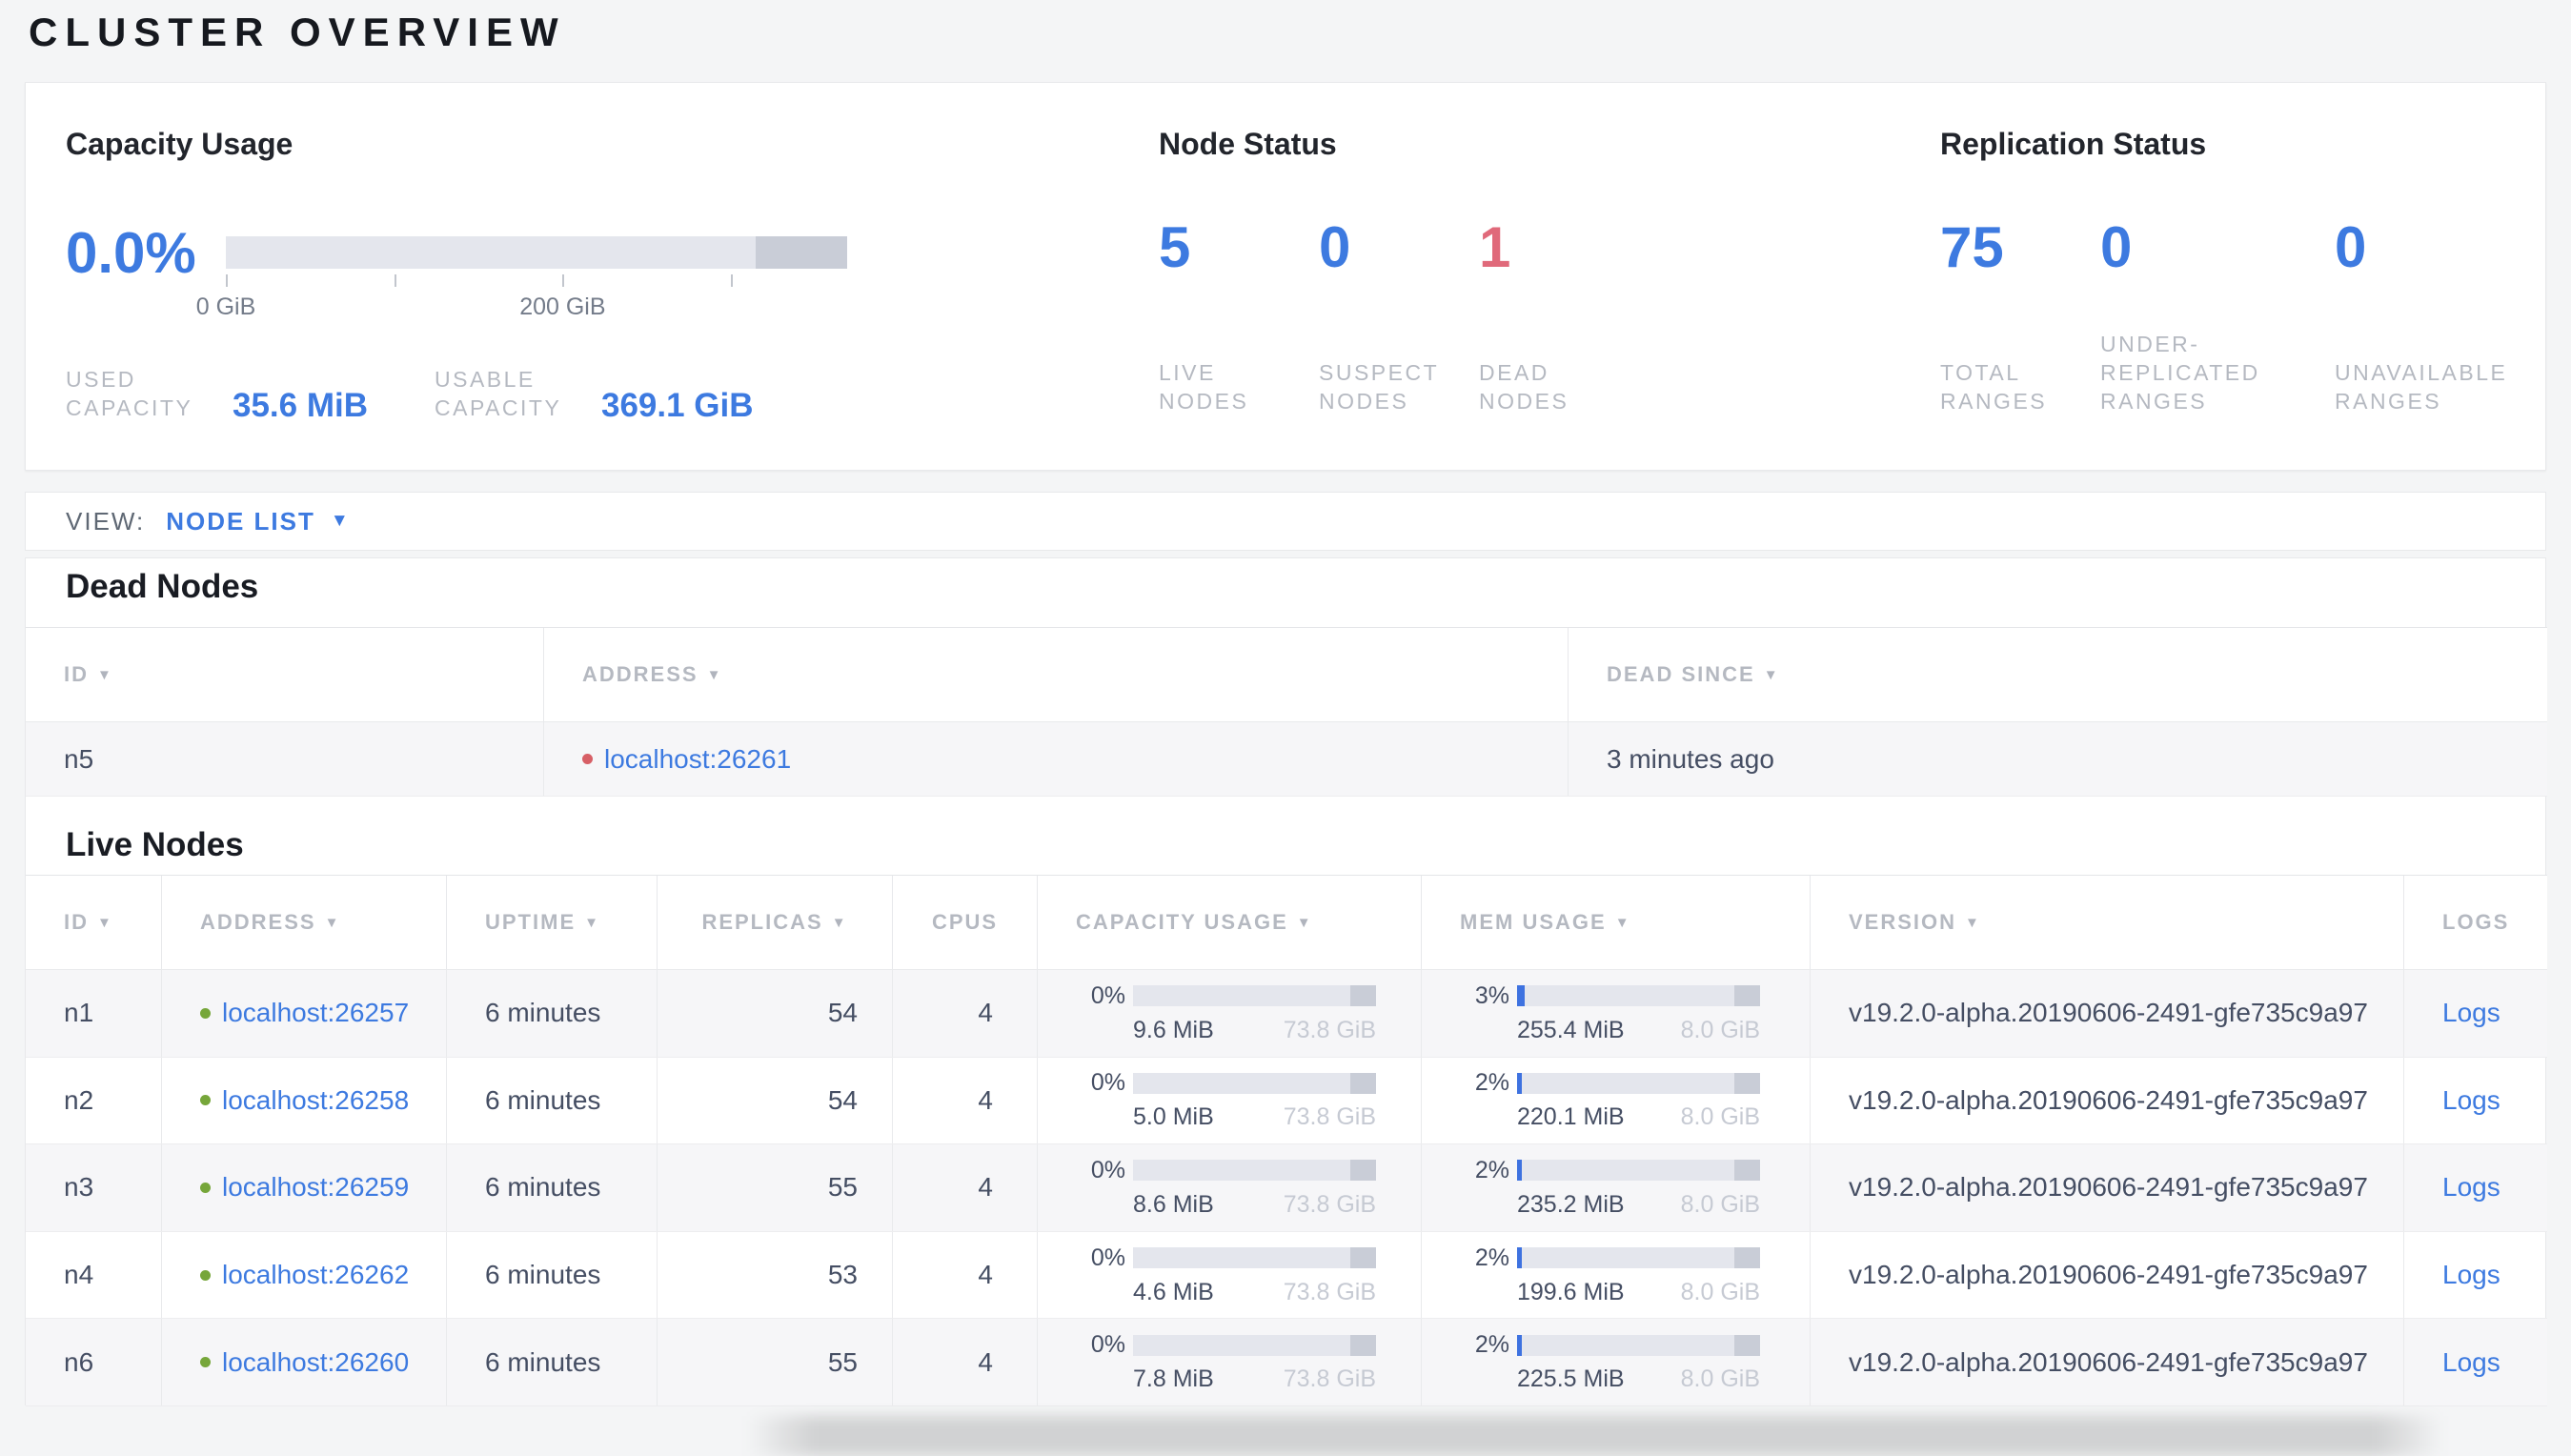  What do you see at coordinates (2421, 387) in the screenshot?
I see `unavailable-ranges-label: UNAVAILABLE RANGES` at bounding box center [2421, 387].